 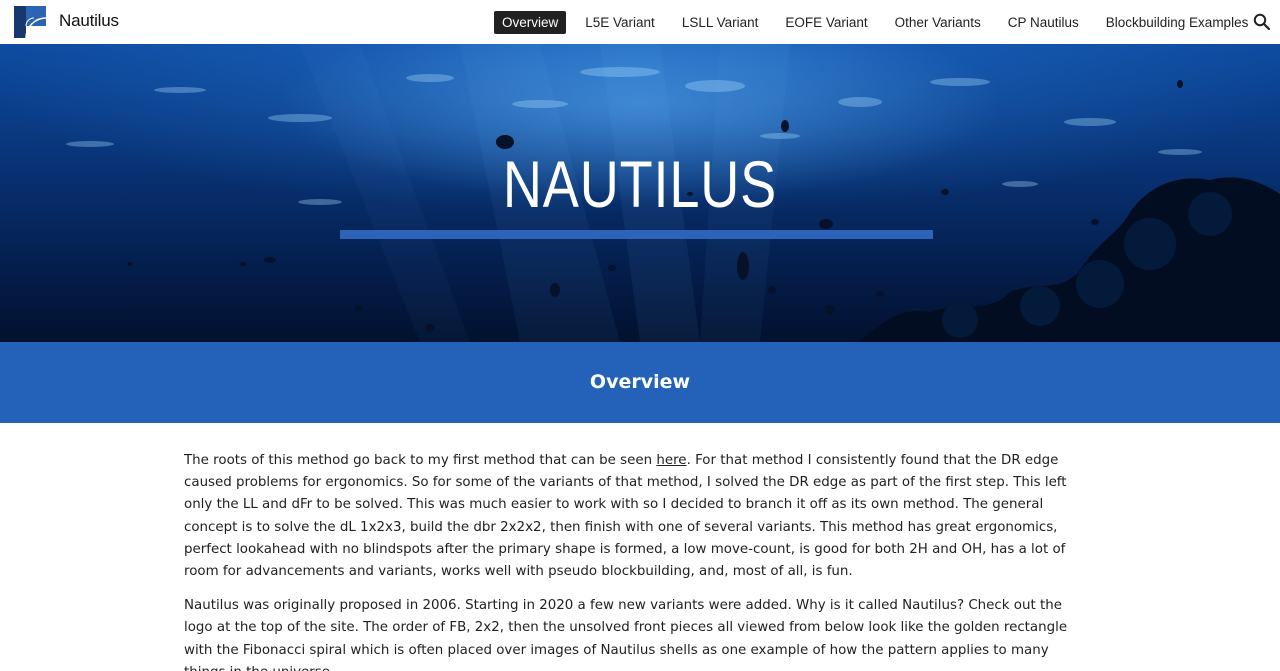 I want to click on nav-item-other-variants: Other Variants, so click(x=938, y=22).